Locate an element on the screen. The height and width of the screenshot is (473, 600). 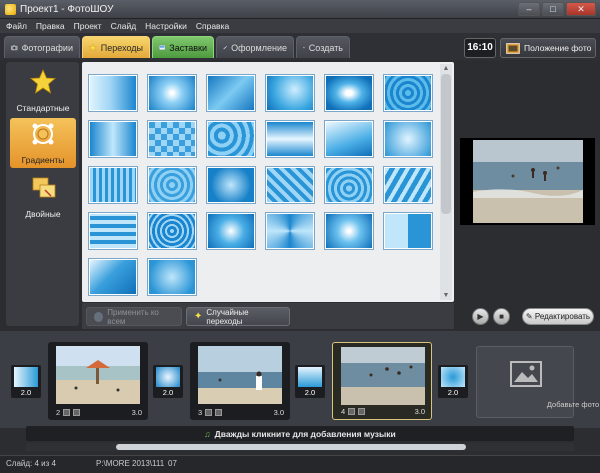
close-button: ✕ is located at coordinates (581, 9).